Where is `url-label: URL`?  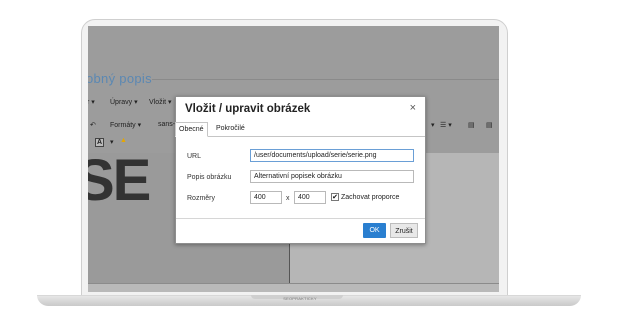
url-label: URL is located at coordinates (194, 156).